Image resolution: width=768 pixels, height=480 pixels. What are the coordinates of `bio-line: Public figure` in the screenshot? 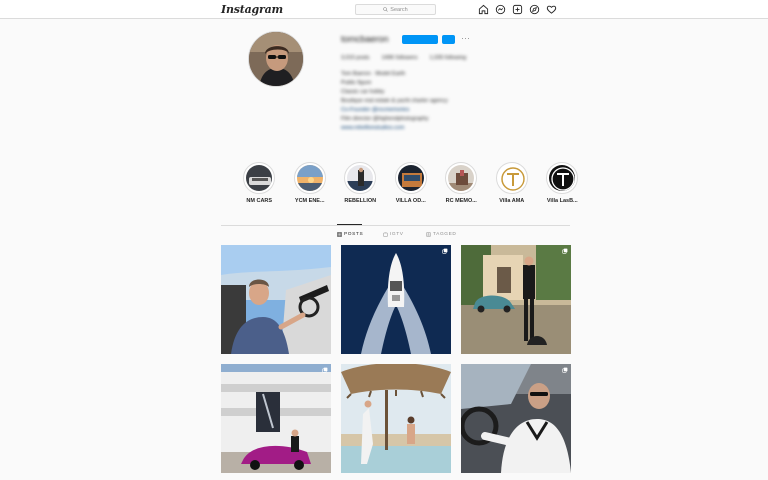 It's located at (356, 83).